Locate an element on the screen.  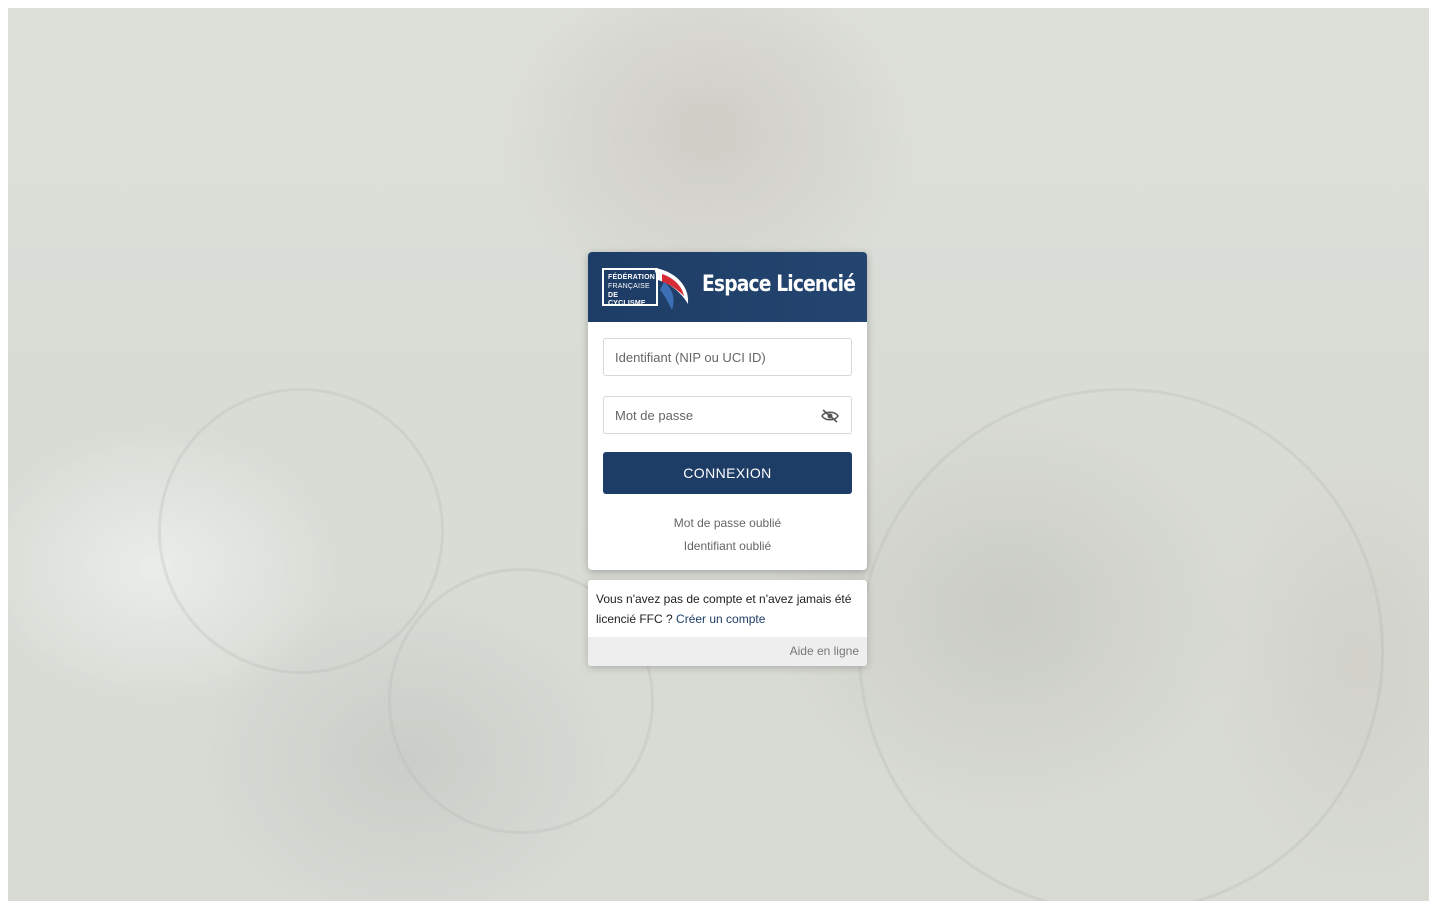
signup-footer: Aide en ligne is located at coordinates (727, 651).